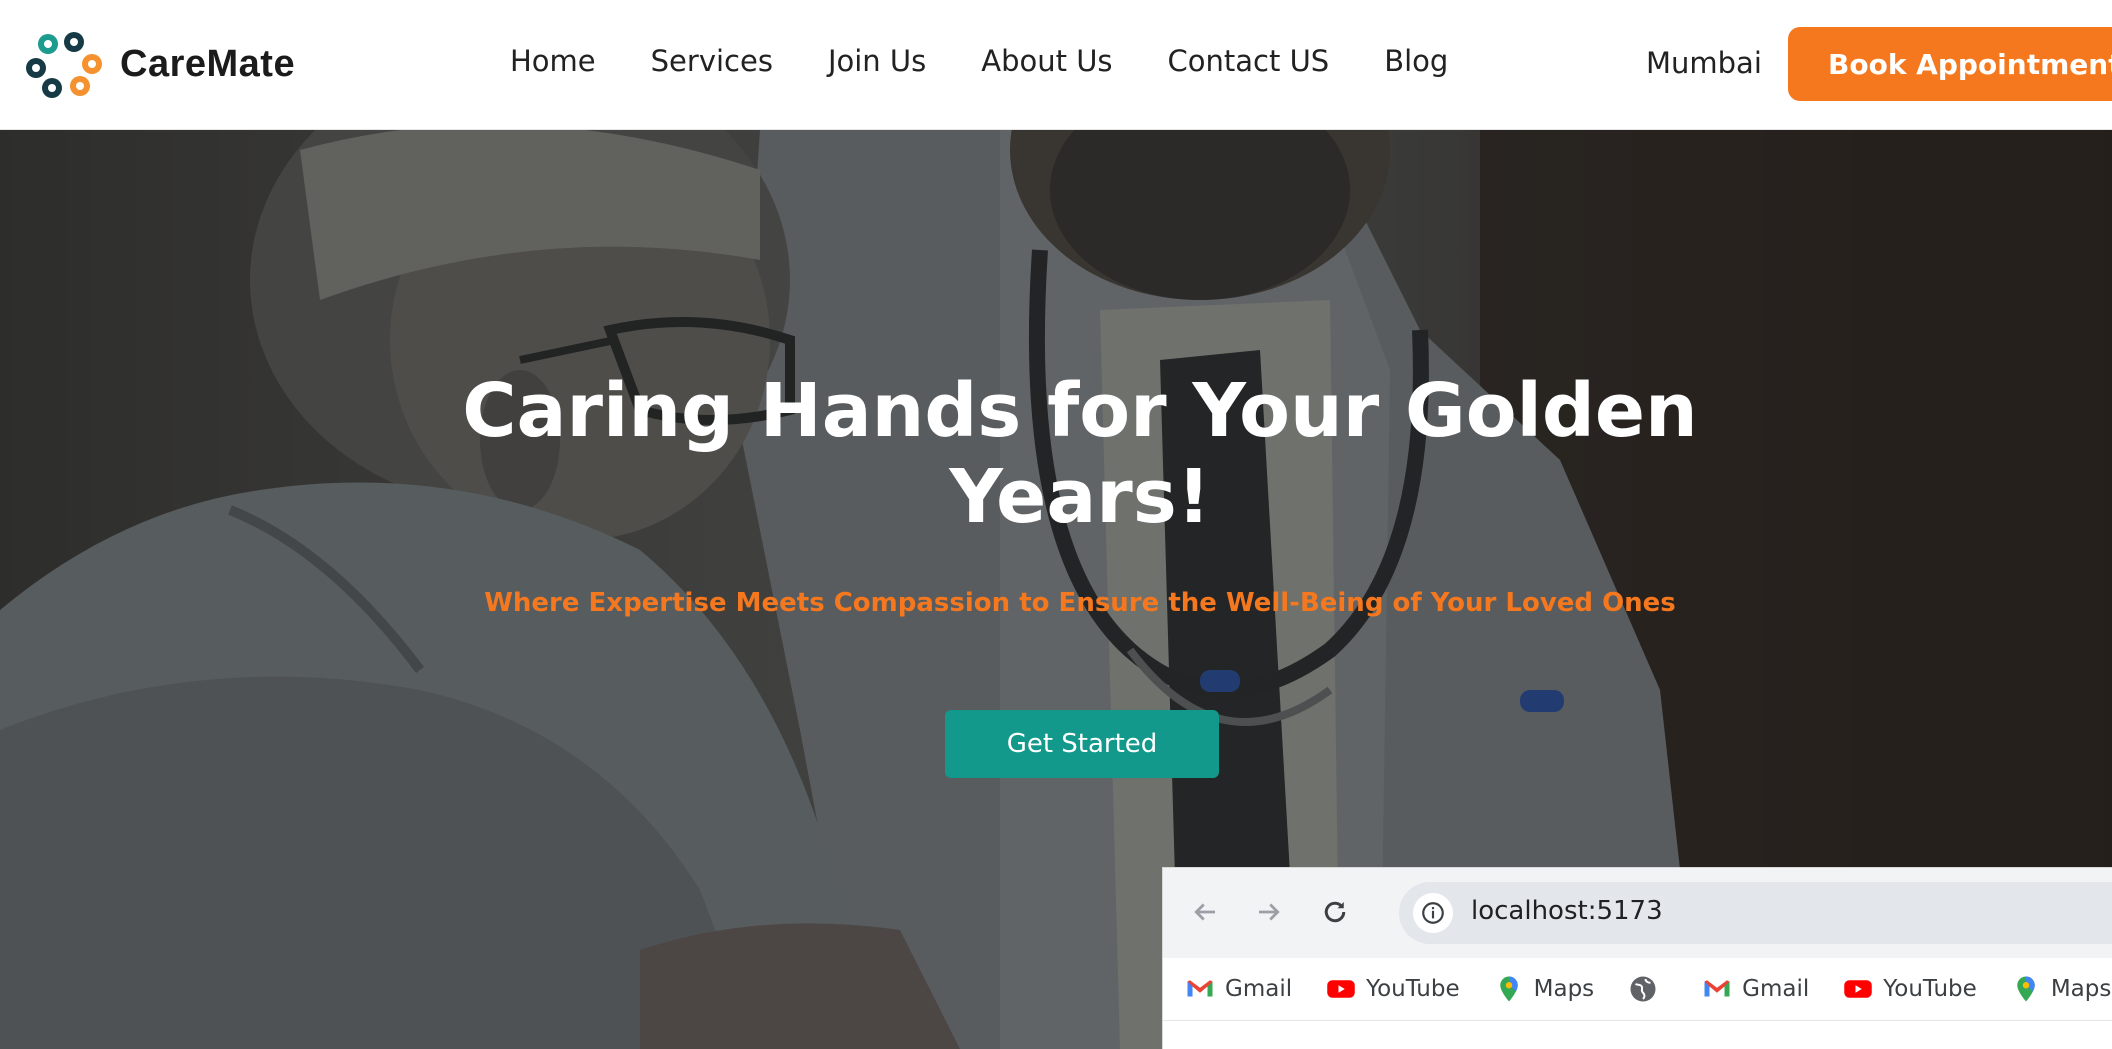  I want to click on hero-title: Caring Hands for Your Golden Years!, so click(1080, 454).